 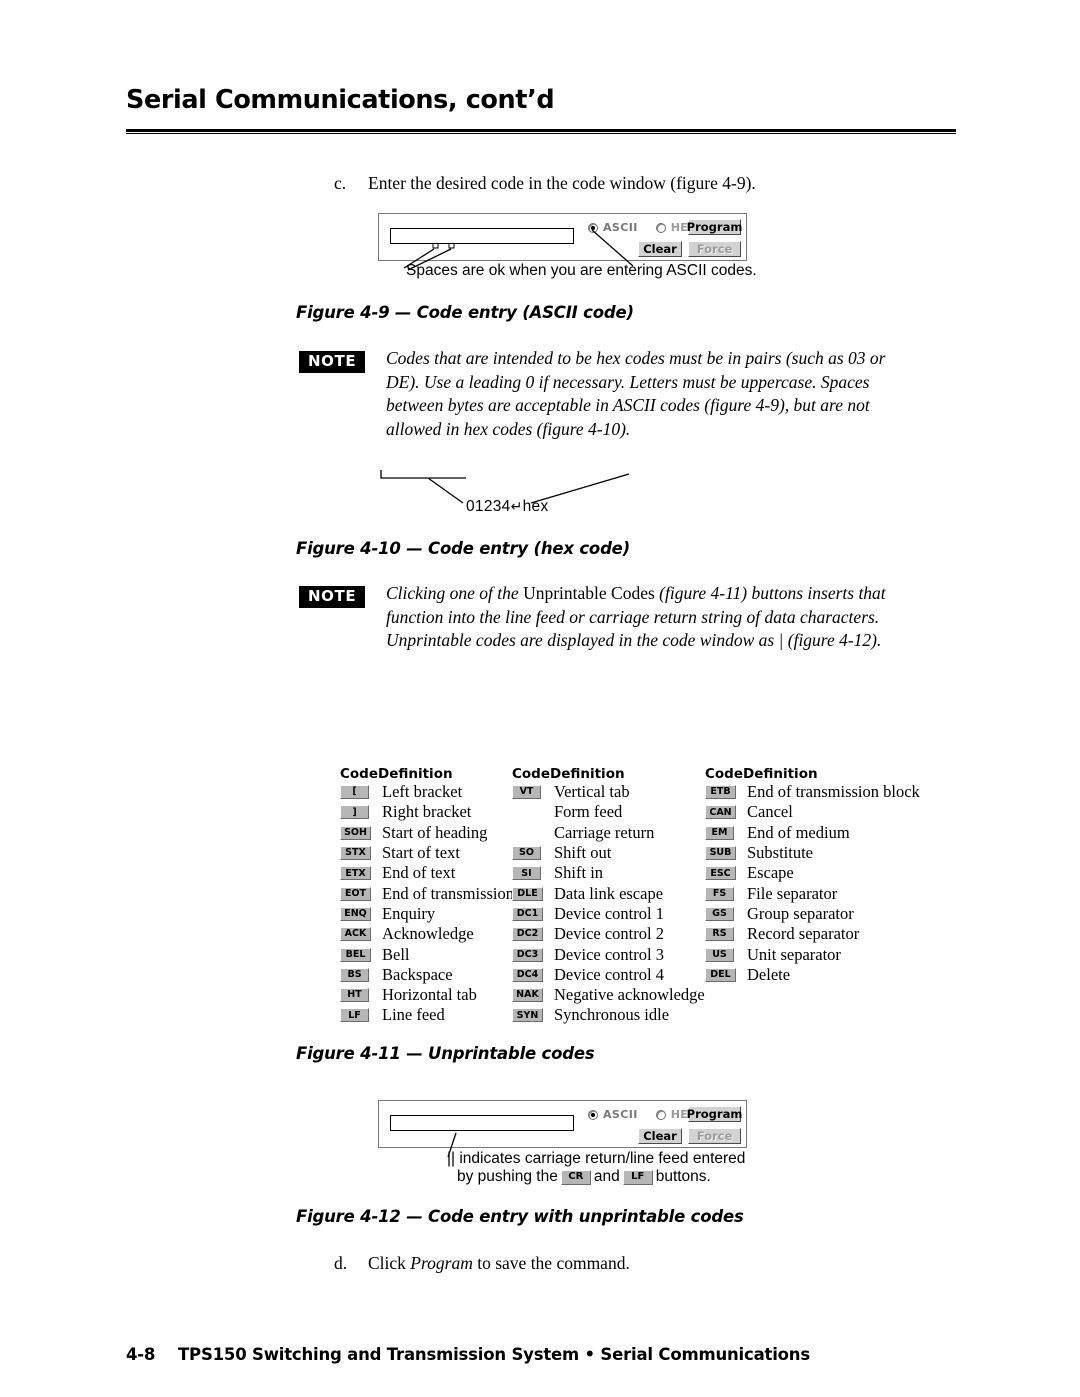 I want to click on code-chip: RS, so click(x=719, y=934).